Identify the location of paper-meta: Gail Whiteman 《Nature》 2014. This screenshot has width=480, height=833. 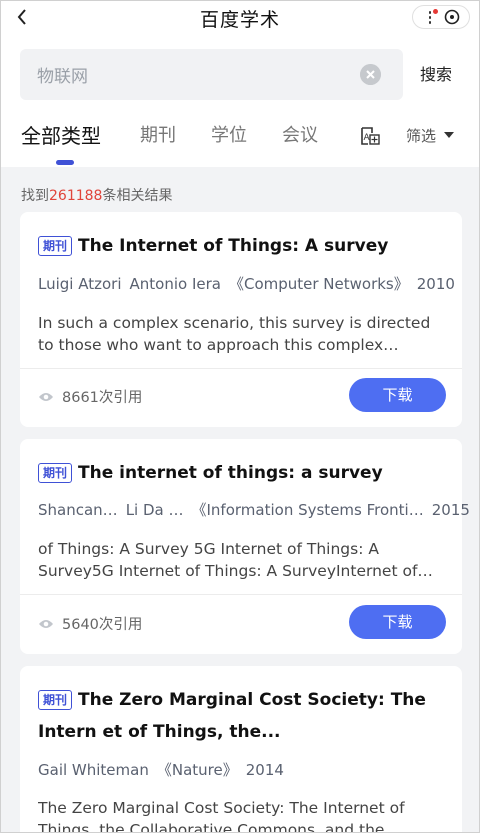
(165, 769).